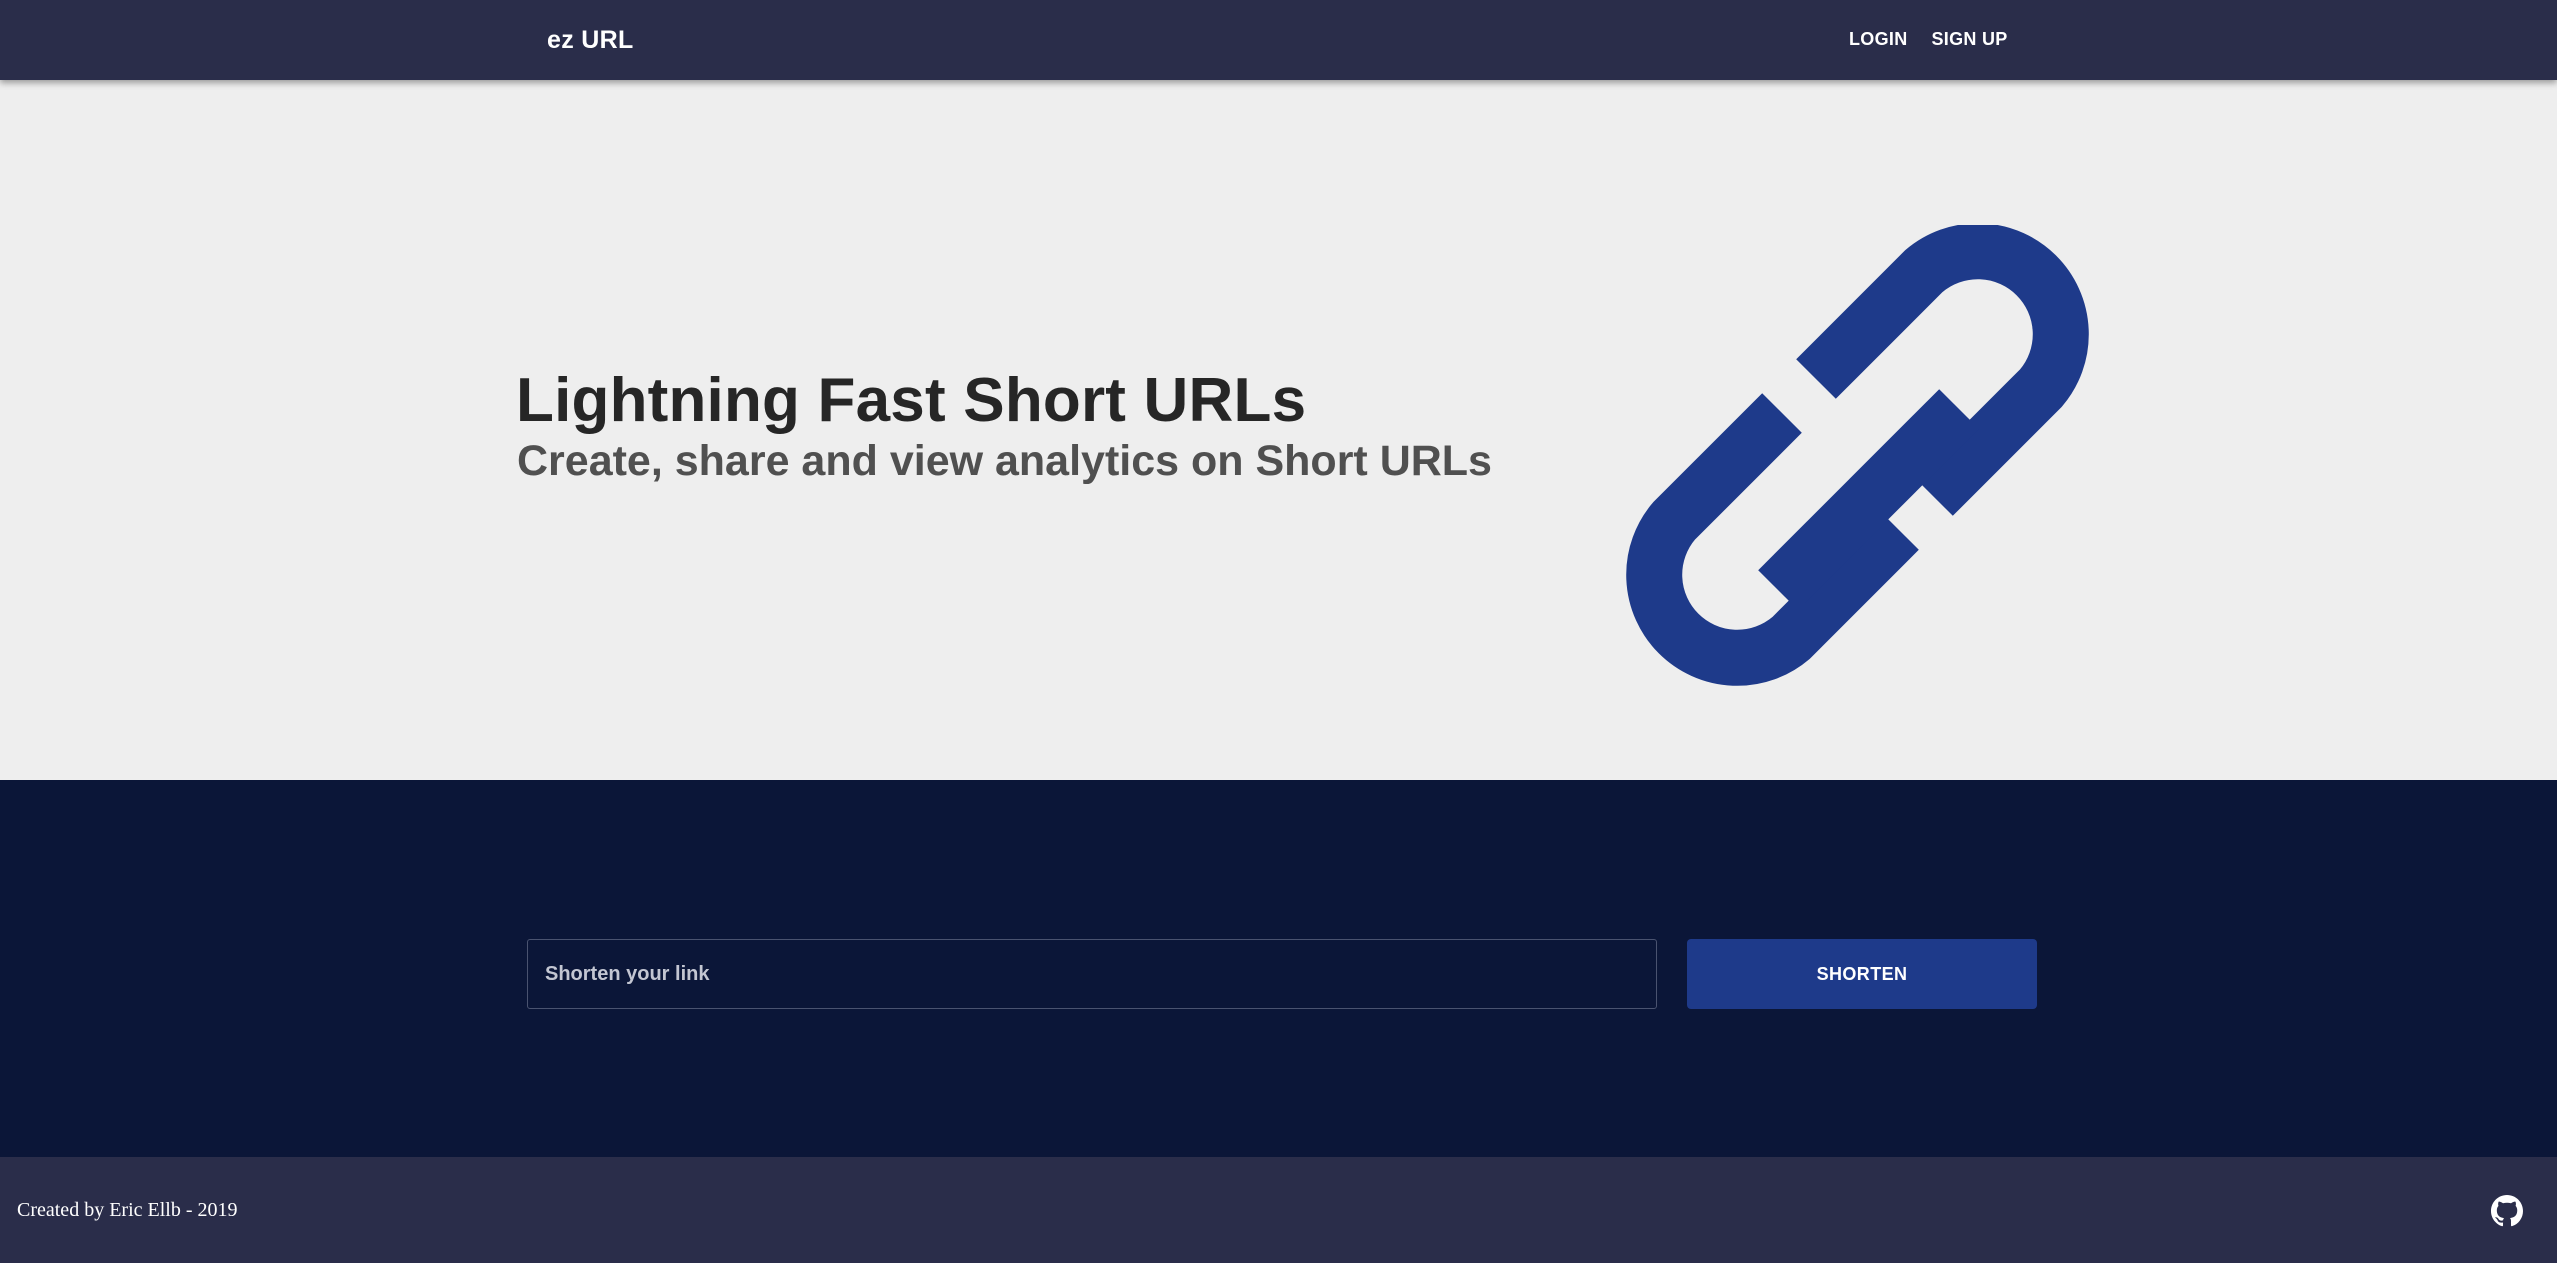  I want to click on footer-credit: Created by Eric Ellb - 2019, so click(127, 1210).